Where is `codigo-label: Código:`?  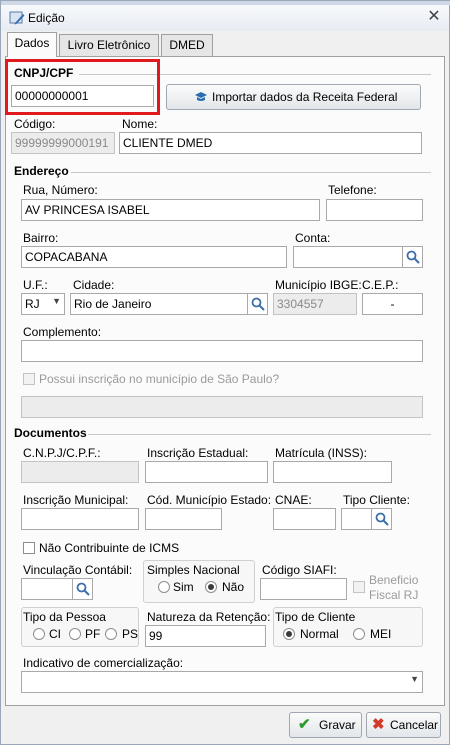 codigo-label: Código: is located at coordinates (35, 124).